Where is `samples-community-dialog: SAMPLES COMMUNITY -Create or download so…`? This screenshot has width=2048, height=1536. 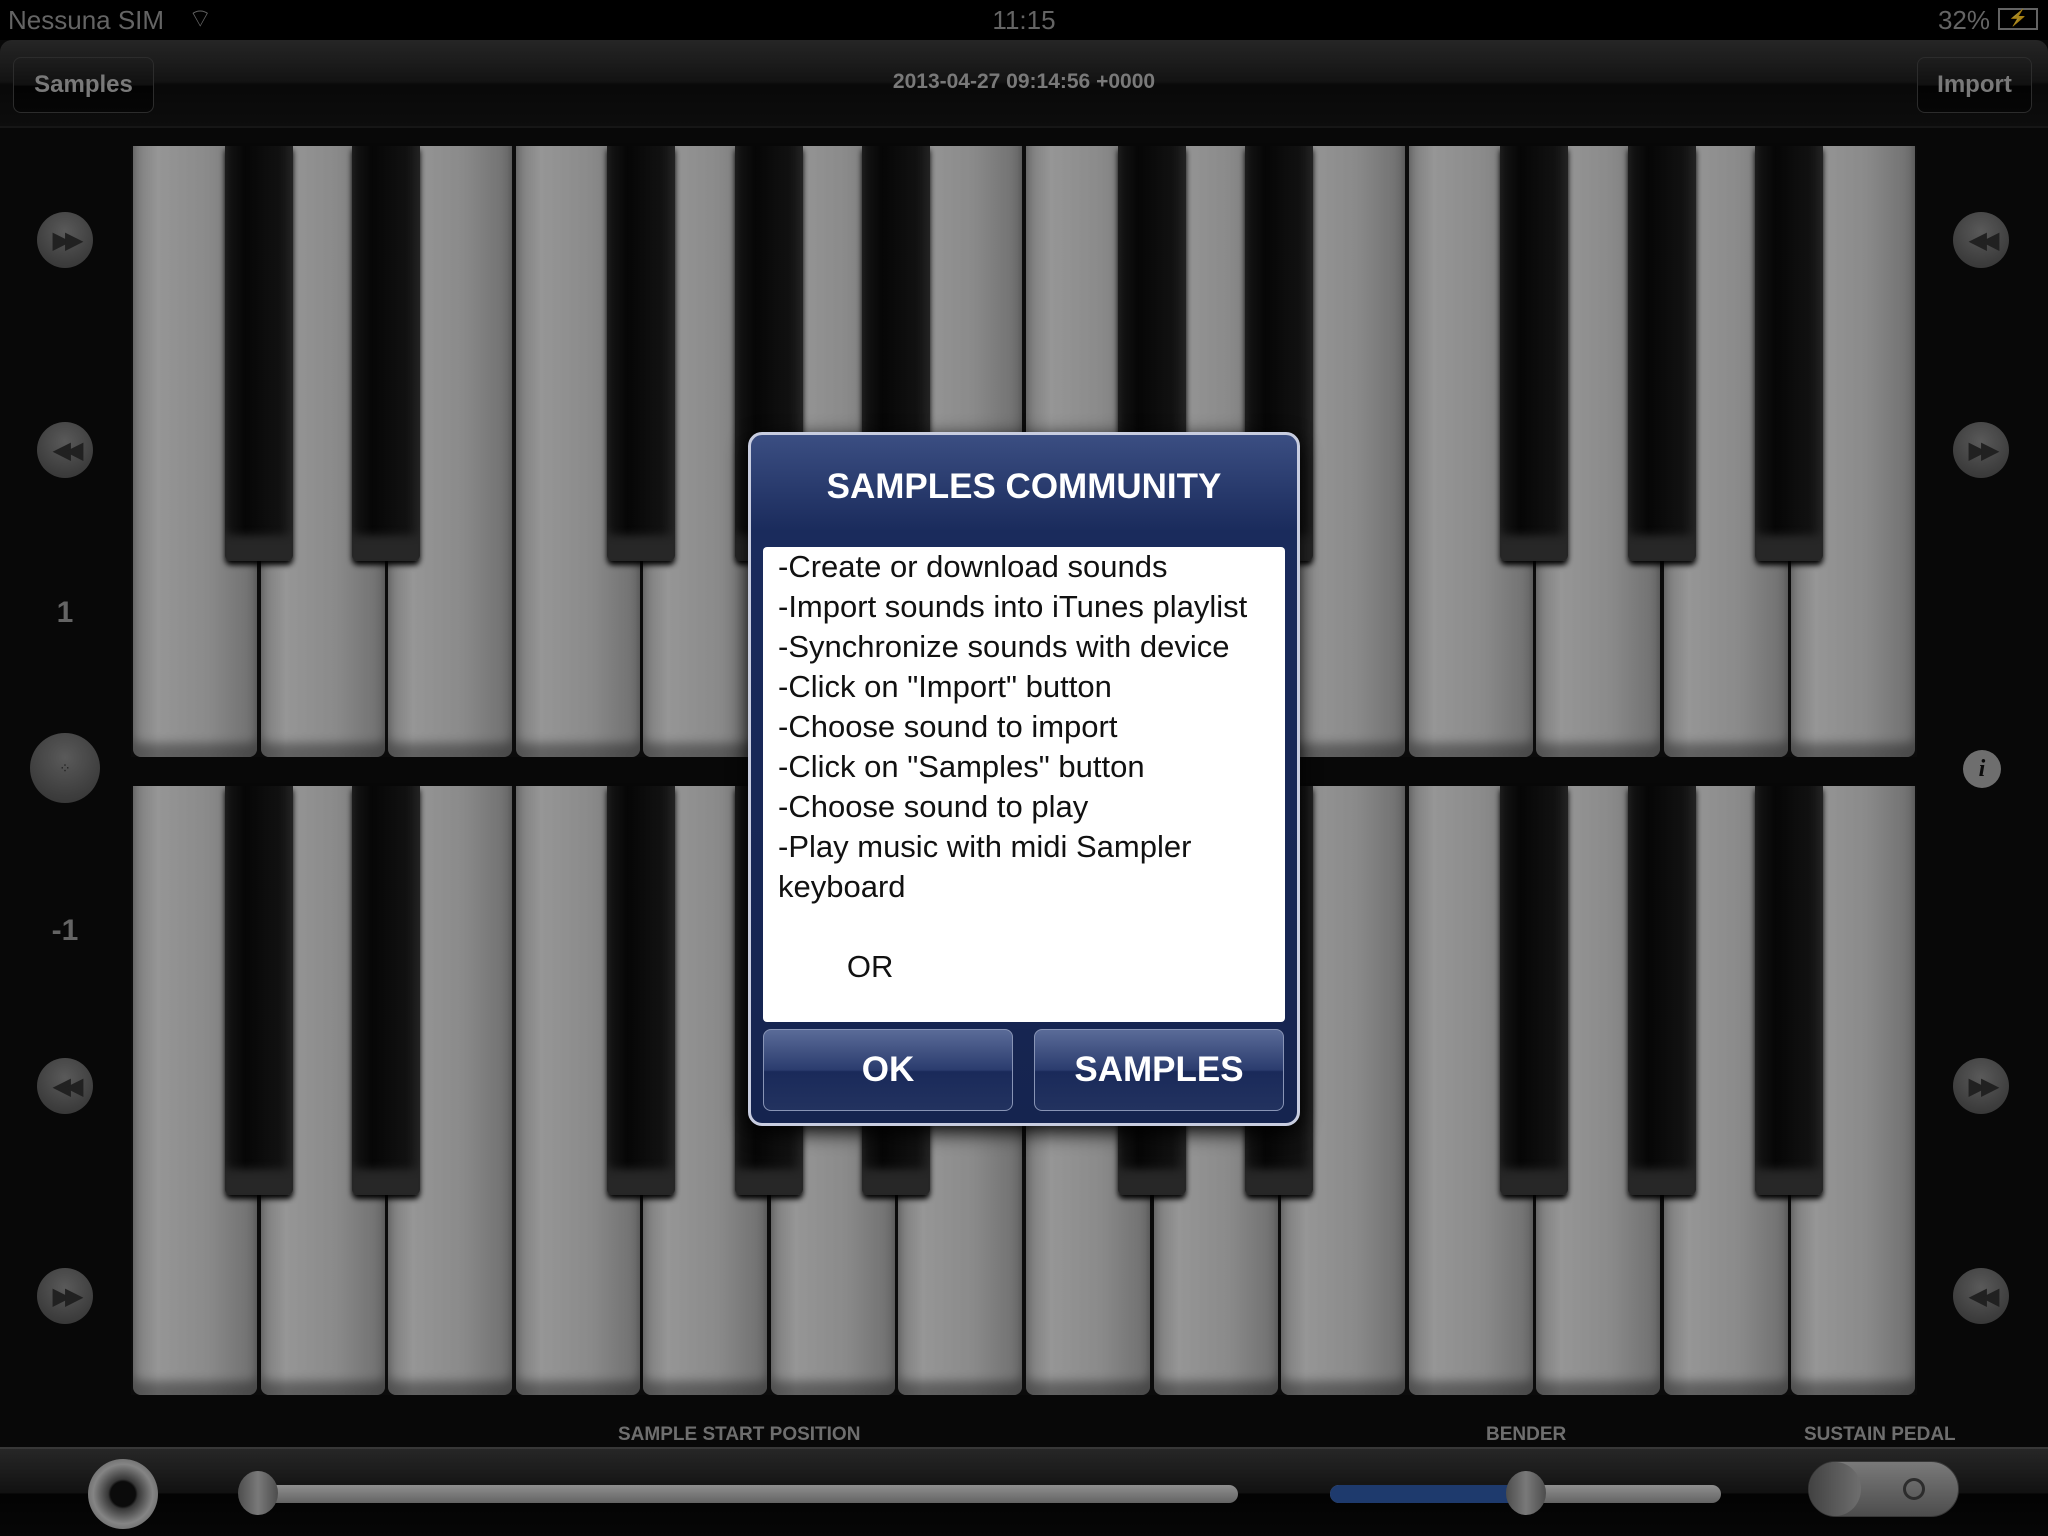 samples-community-dialog: SAMPLES COMMUNITY -Create or download so… is located at coordinates (1024, 779).